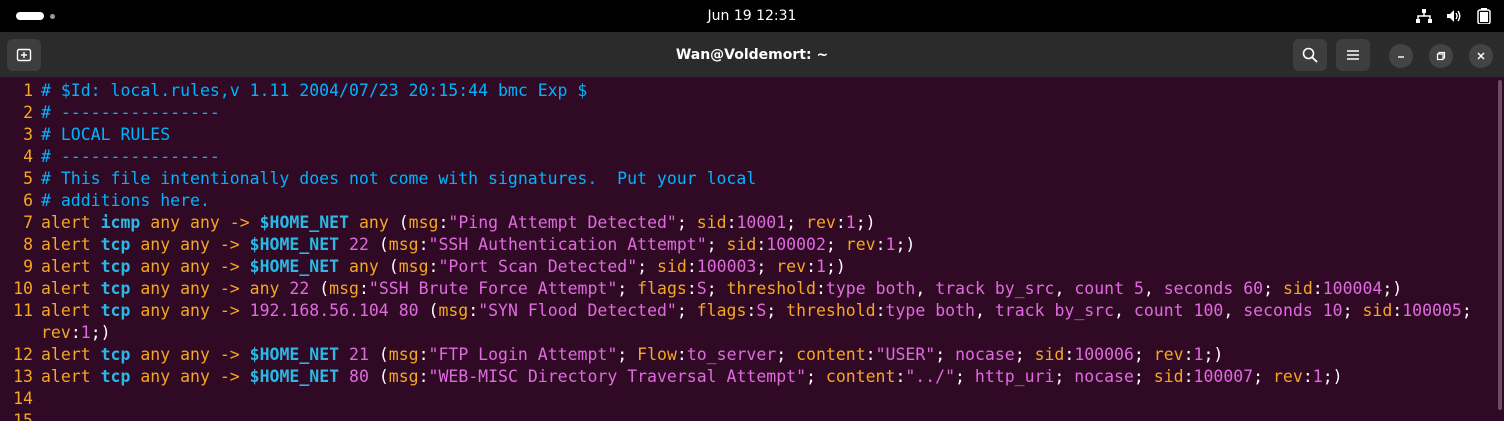 This screenshot has width=1504, height=421. I want to click on line-number: 15, so click(23, 416).